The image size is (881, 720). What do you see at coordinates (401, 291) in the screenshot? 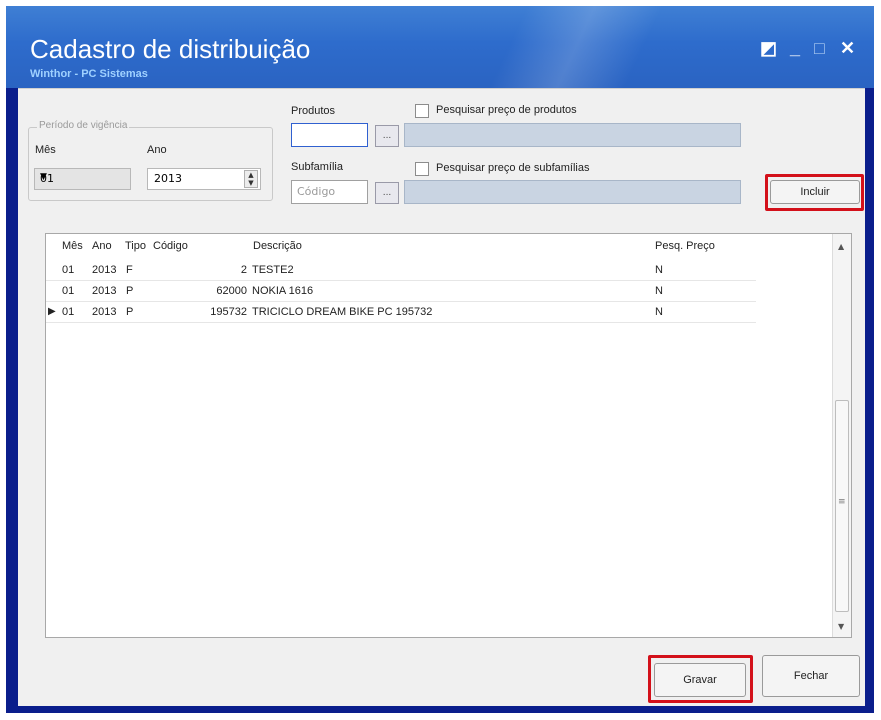
I see `table-row: 01 2013 P 62000 NOKIA 1616 N` at bounding box center [401, 291].